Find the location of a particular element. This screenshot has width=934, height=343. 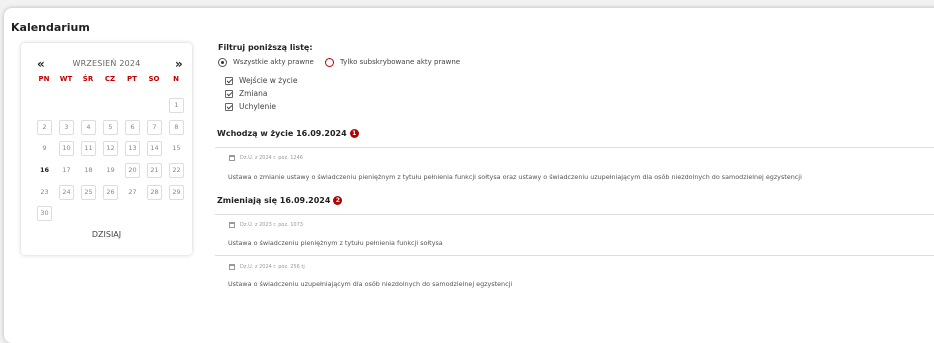

radio-all-acts: Wszystkie akty prawne is located at coordinates (266, 62).